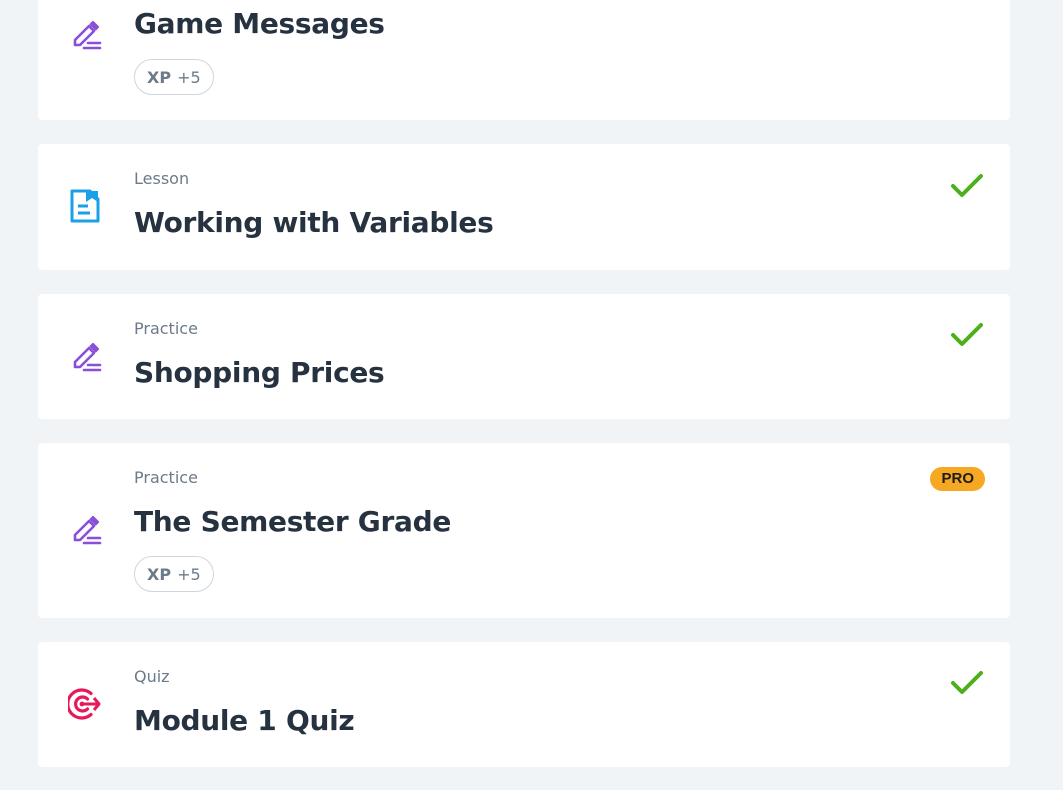  I want to click on pro-badge: PRO, so click(957, 479).